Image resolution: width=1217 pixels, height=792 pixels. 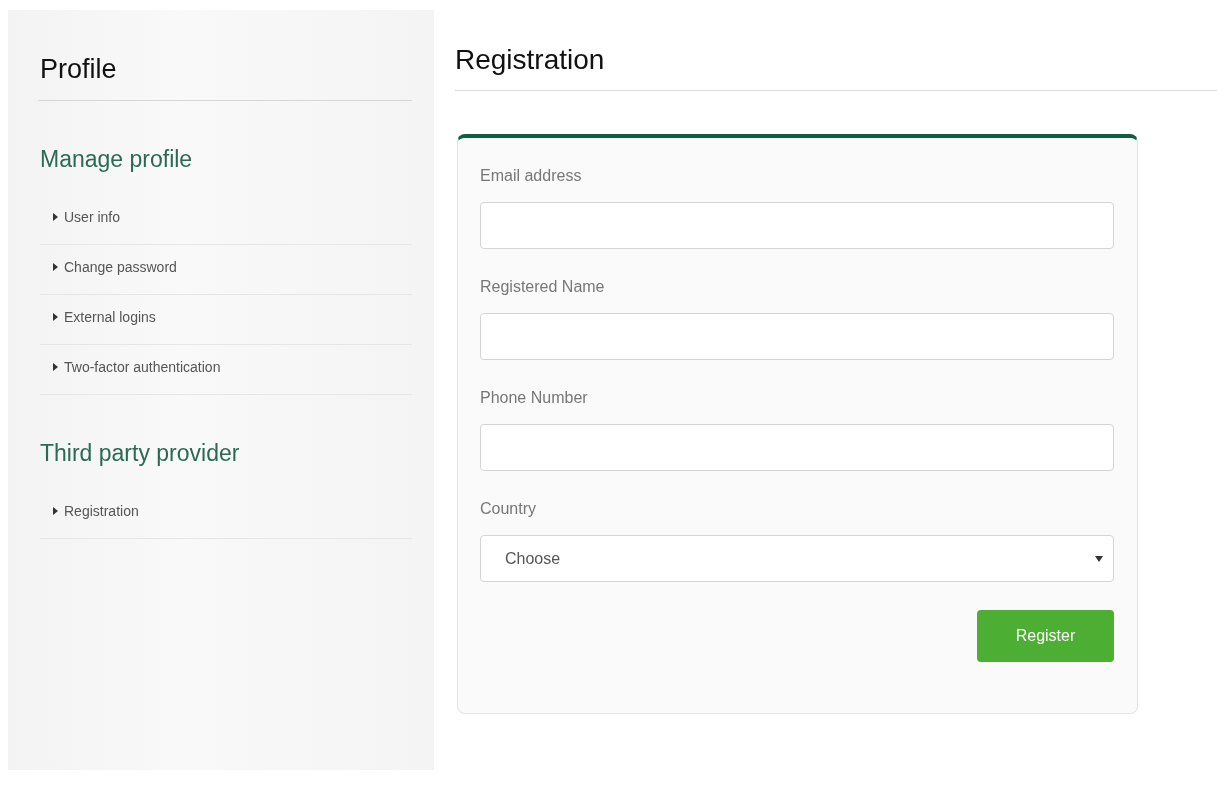 What do you see at coordinates (509, 509) in the screenshot?
I see `field-label: Country` at bounding box center [509, 509].